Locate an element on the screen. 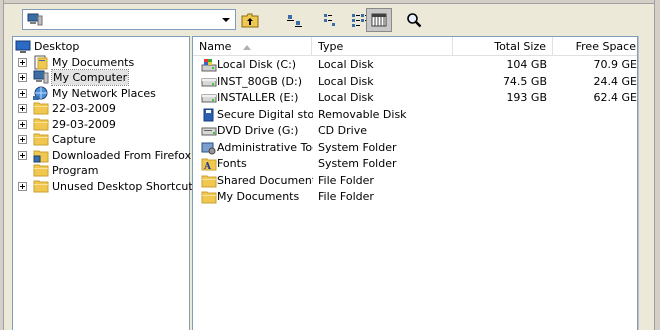 The height and width of the screenshot is (330, 660). up-folder-button is located at coordinates (250, 20).